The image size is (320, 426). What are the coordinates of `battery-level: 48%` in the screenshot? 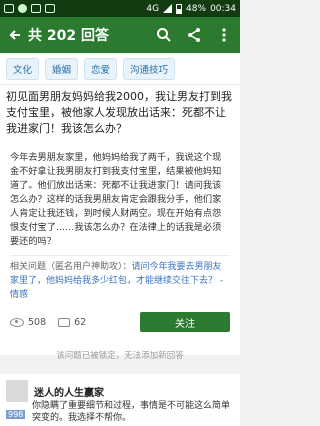 It's located at (196, 8).